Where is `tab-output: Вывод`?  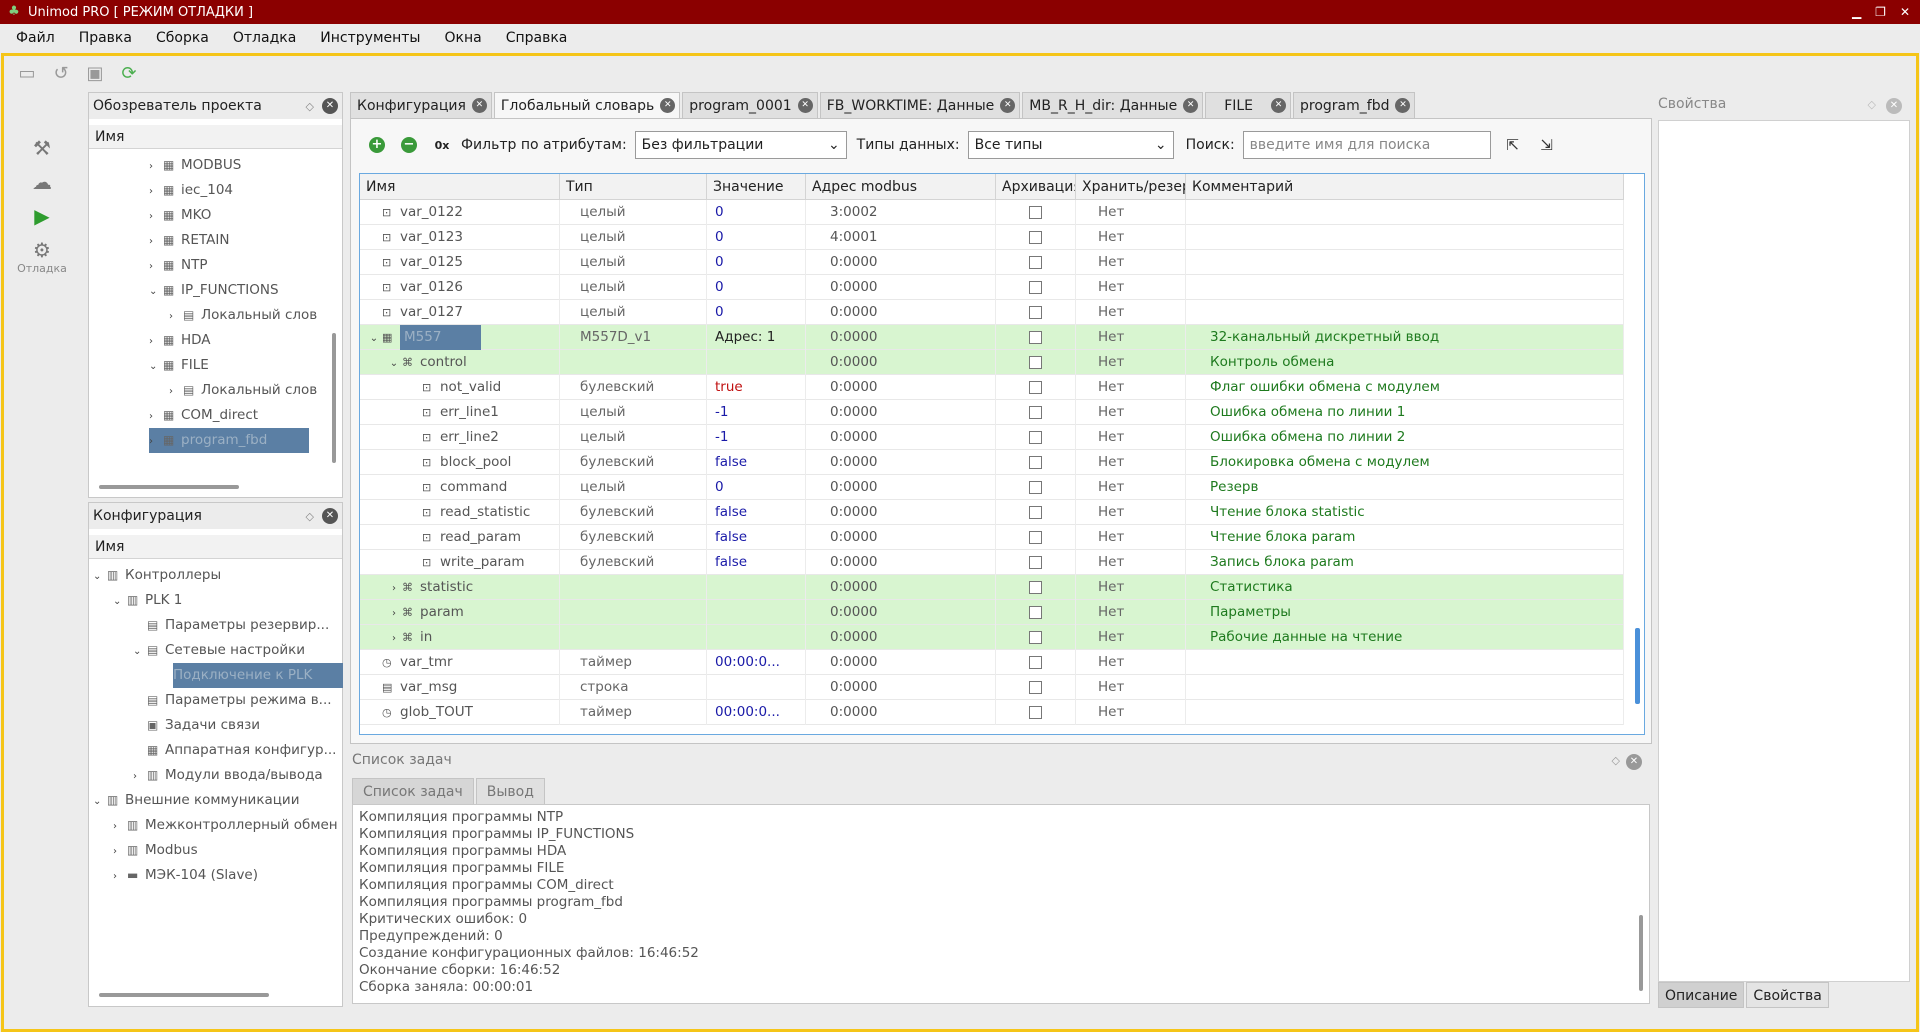 tab-output: Вывод is located at coordinates (510, 791).